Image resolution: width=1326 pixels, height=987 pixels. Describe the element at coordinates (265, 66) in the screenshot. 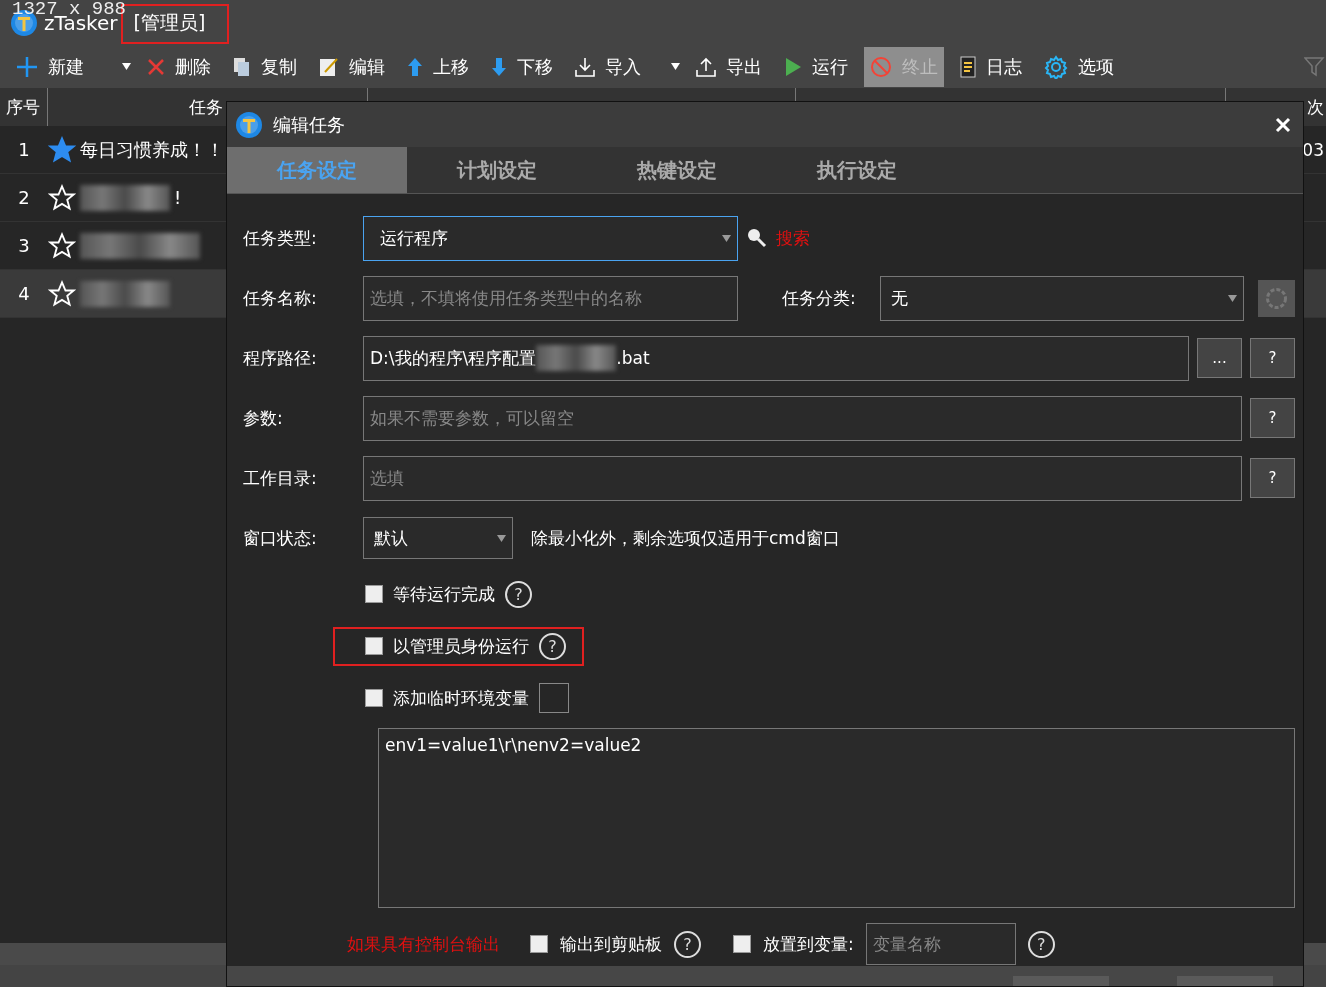

I see `toolbar-button: 复制` at that location.